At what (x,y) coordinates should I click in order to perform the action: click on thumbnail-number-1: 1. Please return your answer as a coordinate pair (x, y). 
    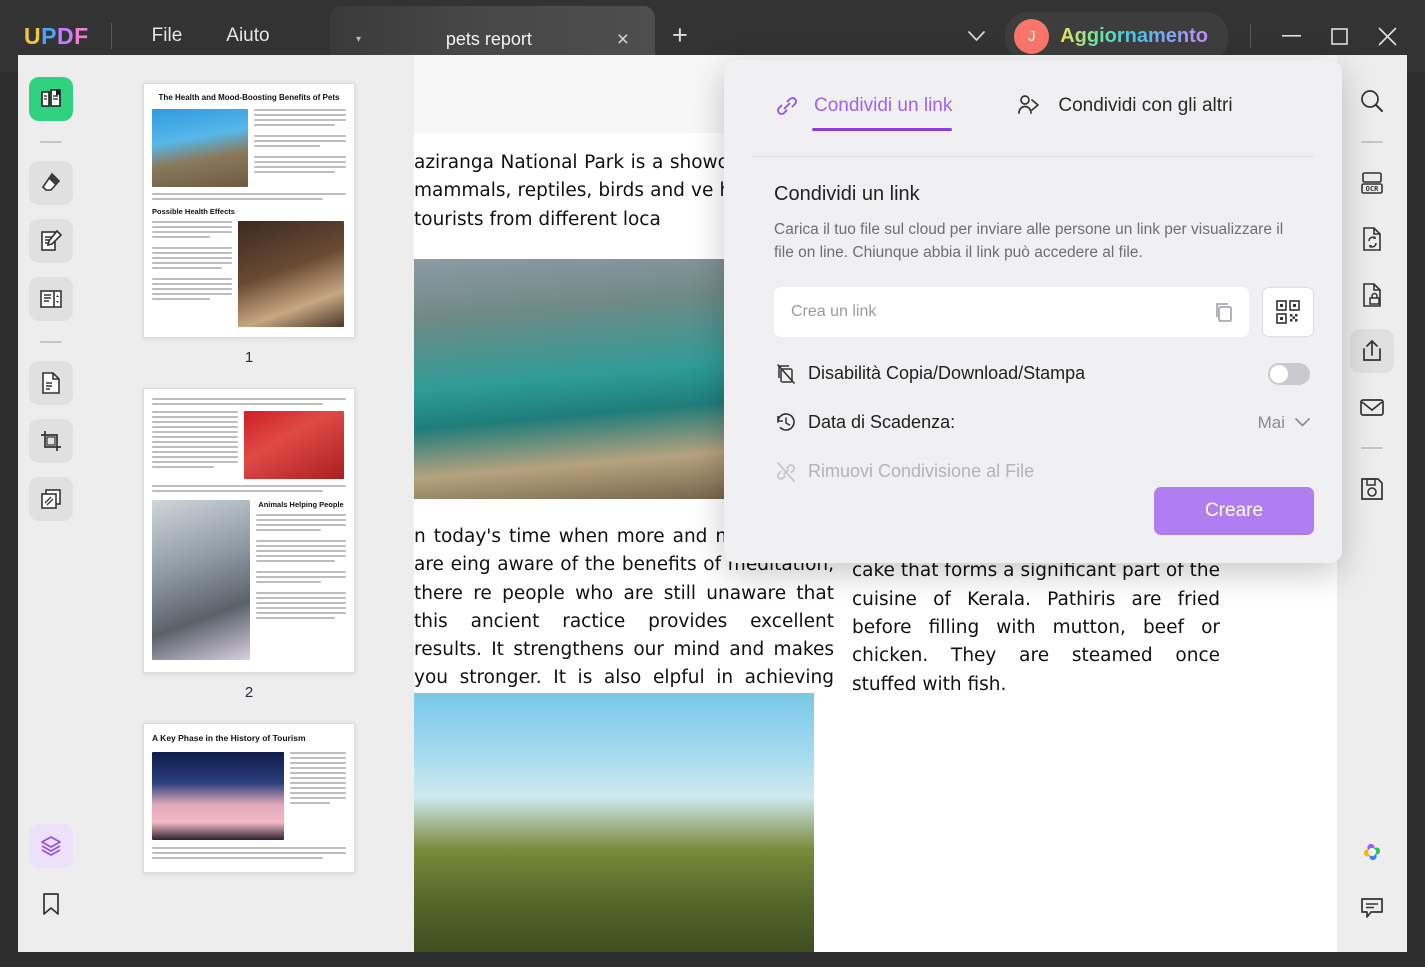
    Looking at the image, I should click on (249, 357).